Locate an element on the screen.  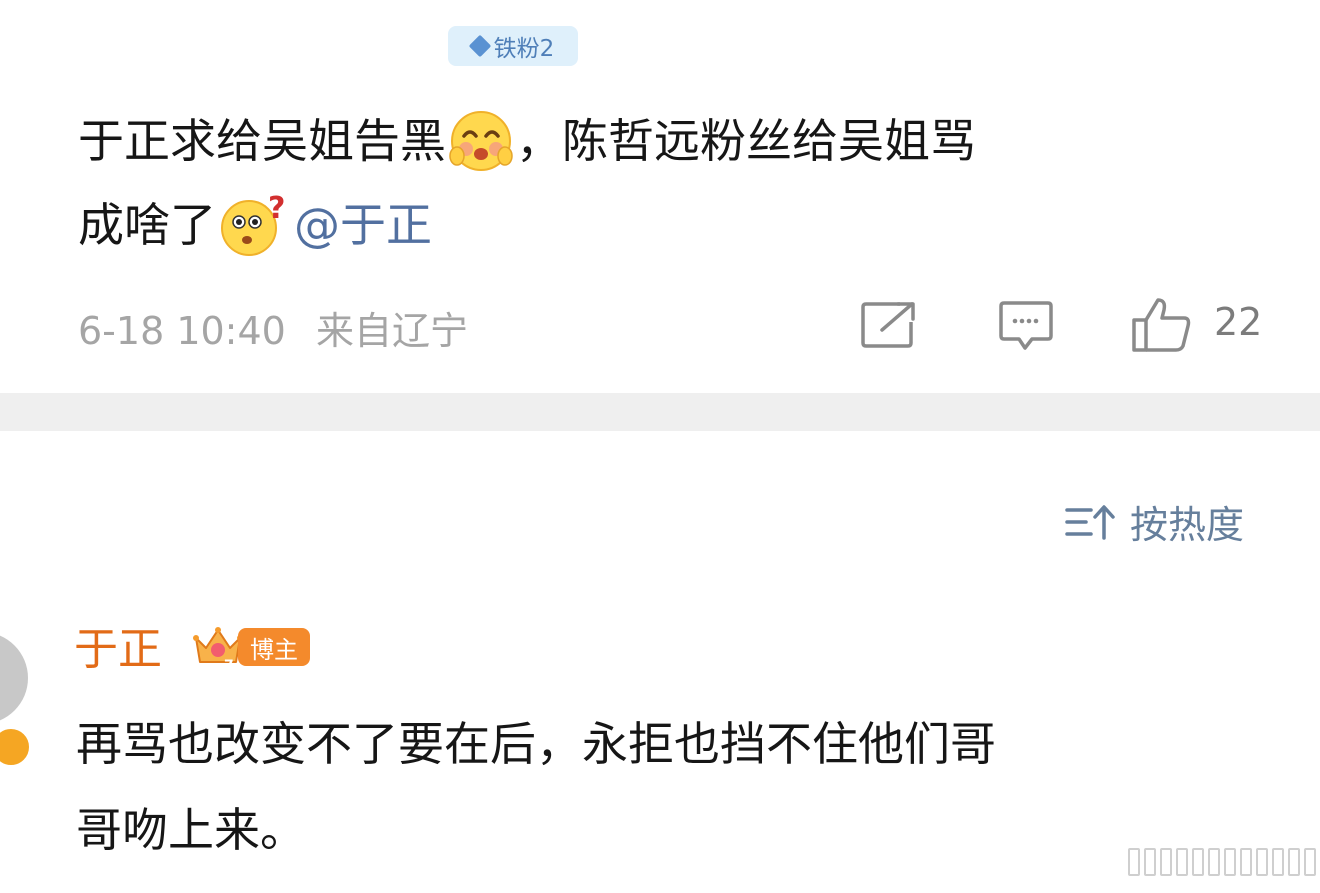
mention-link: @于正 is located at coordinates (363, 225).